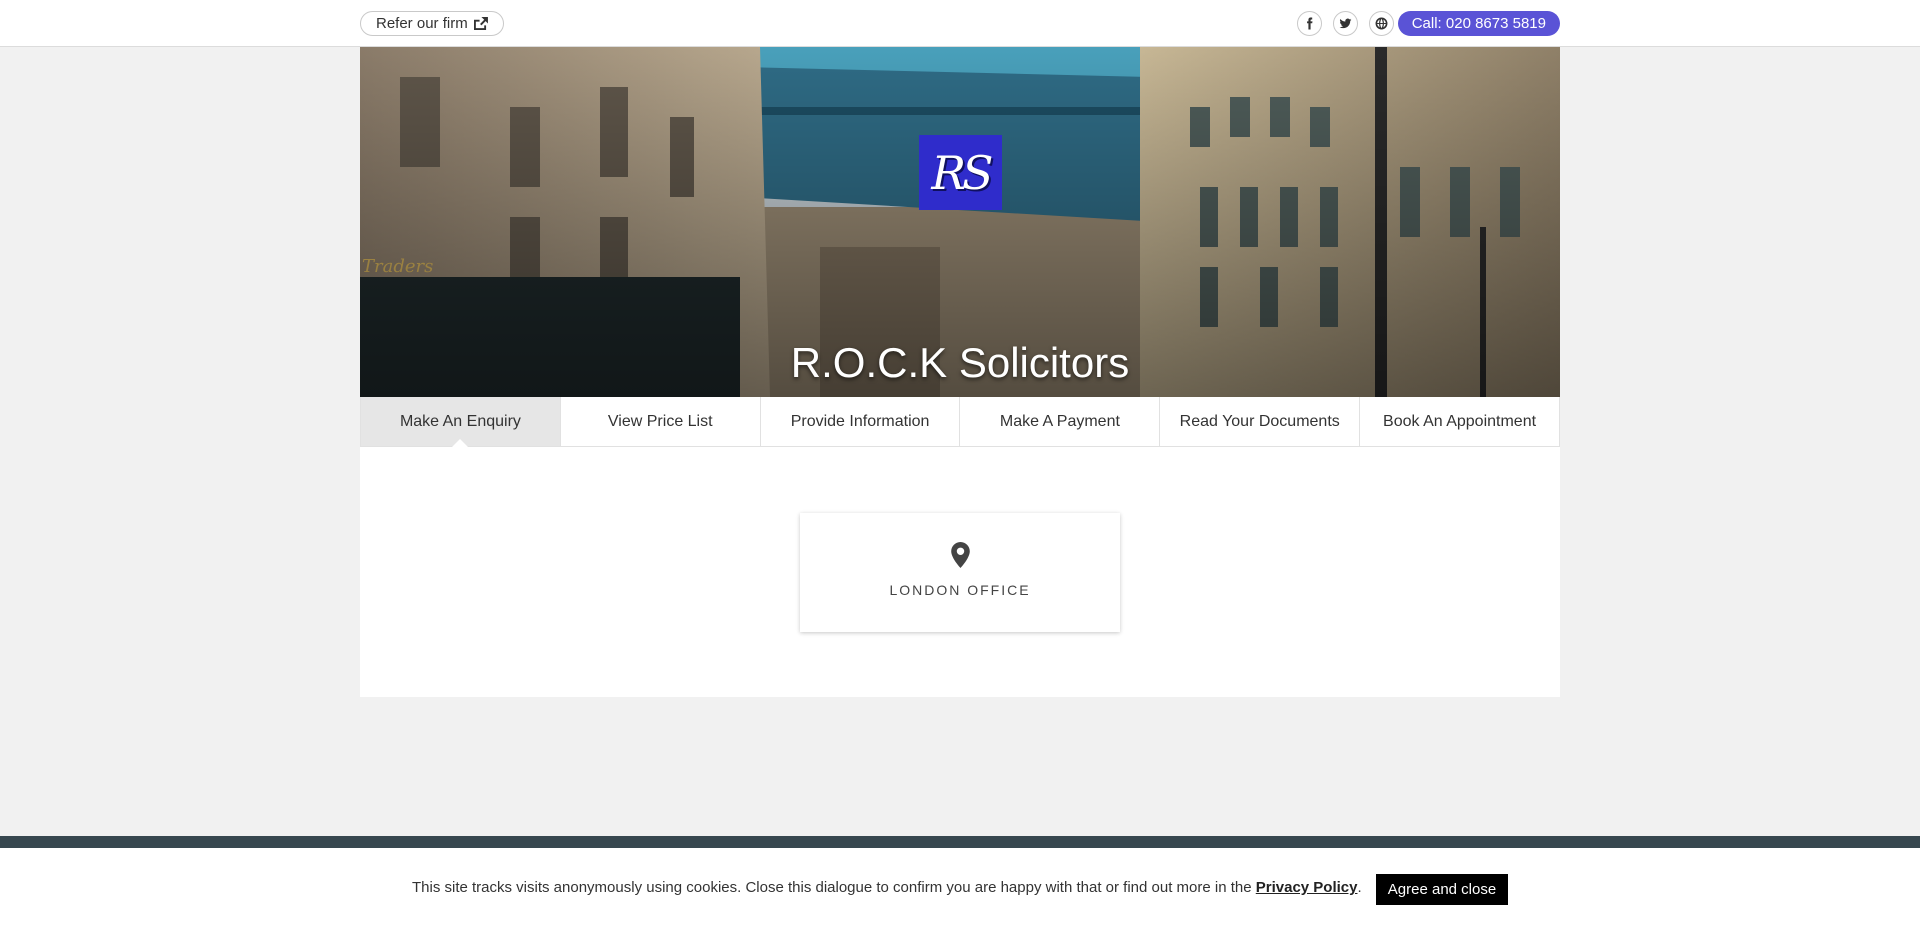  What do you see at coordinates (422, 23) in the screenshot?
I see `refer-label: Refer our firm` at bounding box center [422, 23].